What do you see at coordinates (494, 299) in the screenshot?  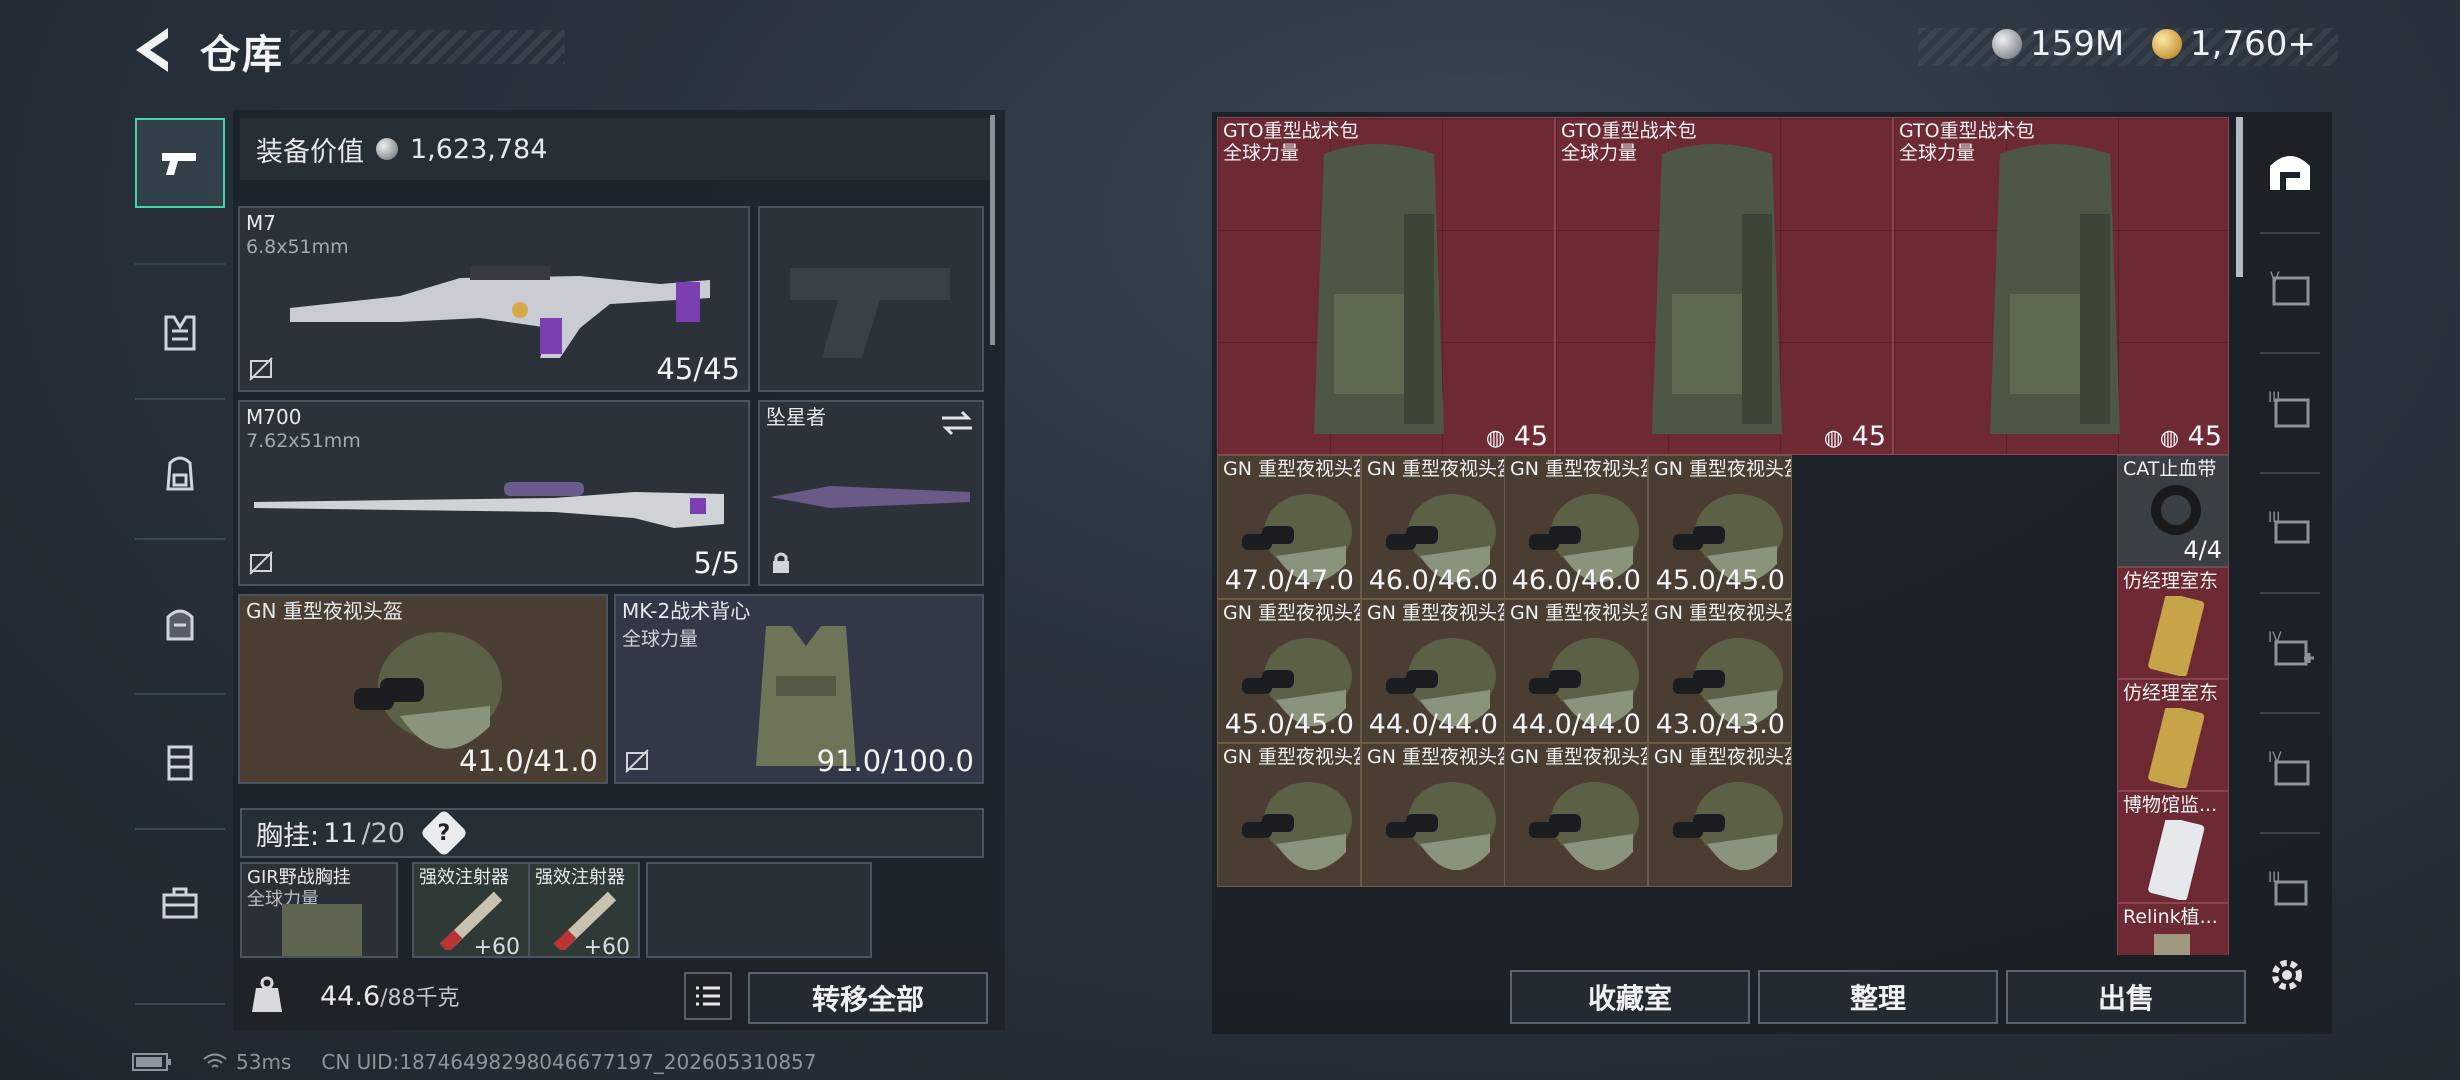 I see `primary-weapon-slot: M7 6.8x51mm 45/45` at bounding box center [494, 299].